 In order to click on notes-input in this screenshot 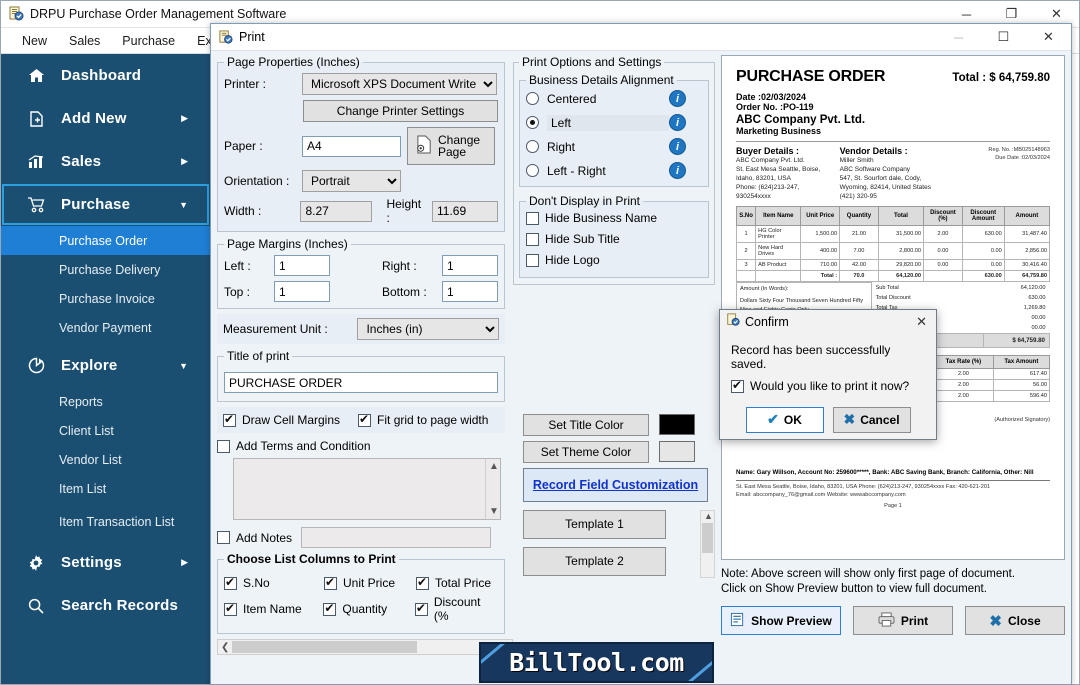, I will do `click(396, 537)`.